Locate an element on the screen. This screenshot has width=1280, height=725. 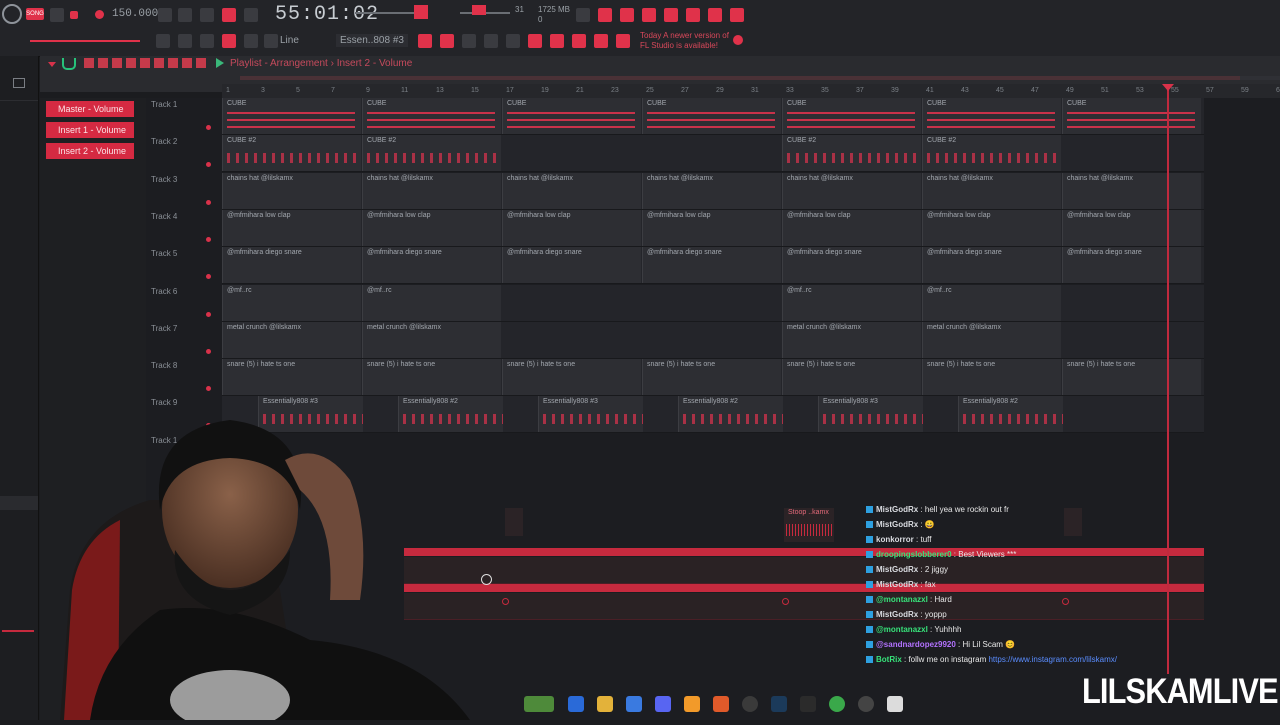
countdown-icon is located at coordinates (207, 15).